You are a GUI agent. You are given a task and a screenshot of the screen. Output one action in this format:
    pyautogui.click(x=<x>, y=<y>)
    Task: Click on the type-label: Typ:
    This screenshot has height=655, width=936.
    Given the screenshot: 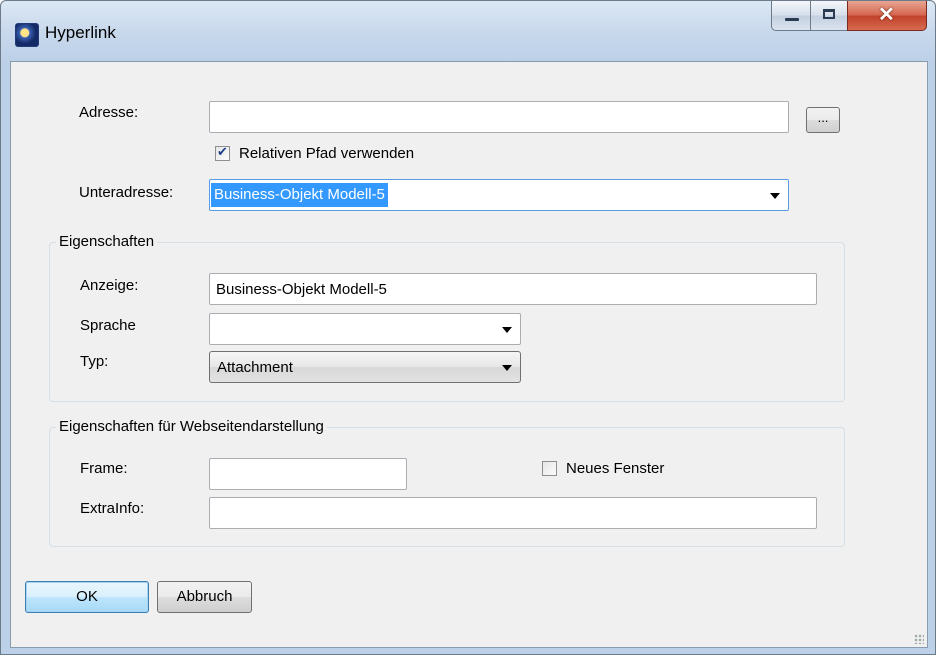 What is the action you would take?
    pyautogui.click(x=94, y=361)
    